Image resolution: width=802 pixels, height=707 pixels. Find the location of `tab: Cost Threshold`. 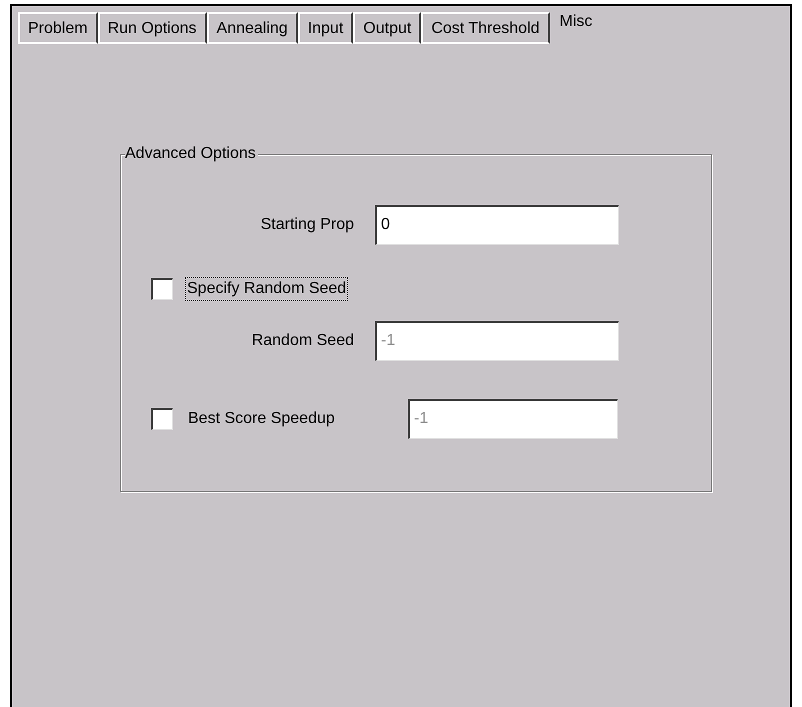

tab: Cost Threshold is located at coordinates (485, 28).